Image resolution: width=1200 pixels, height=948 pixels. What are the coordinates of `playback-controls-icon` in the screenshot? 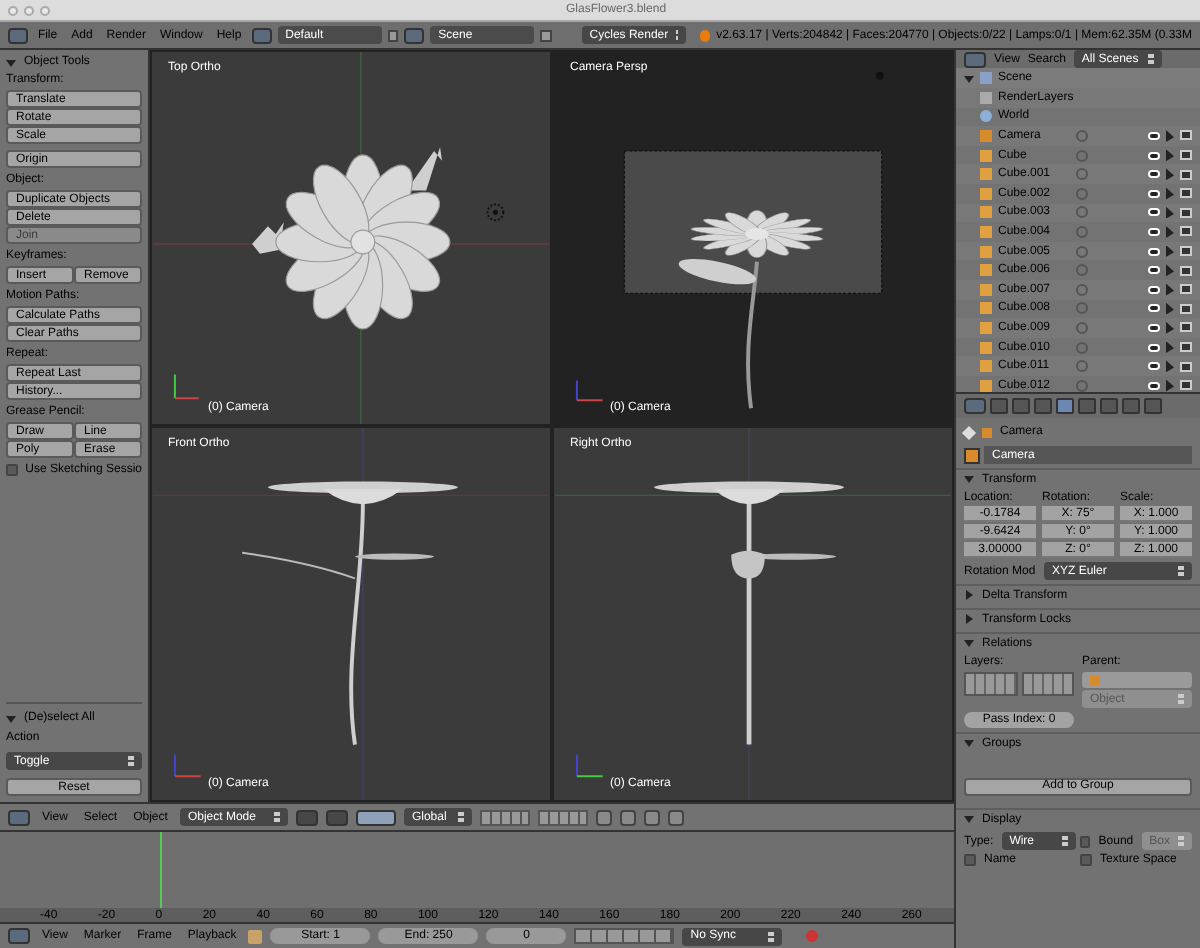 It's located at (624, 936).